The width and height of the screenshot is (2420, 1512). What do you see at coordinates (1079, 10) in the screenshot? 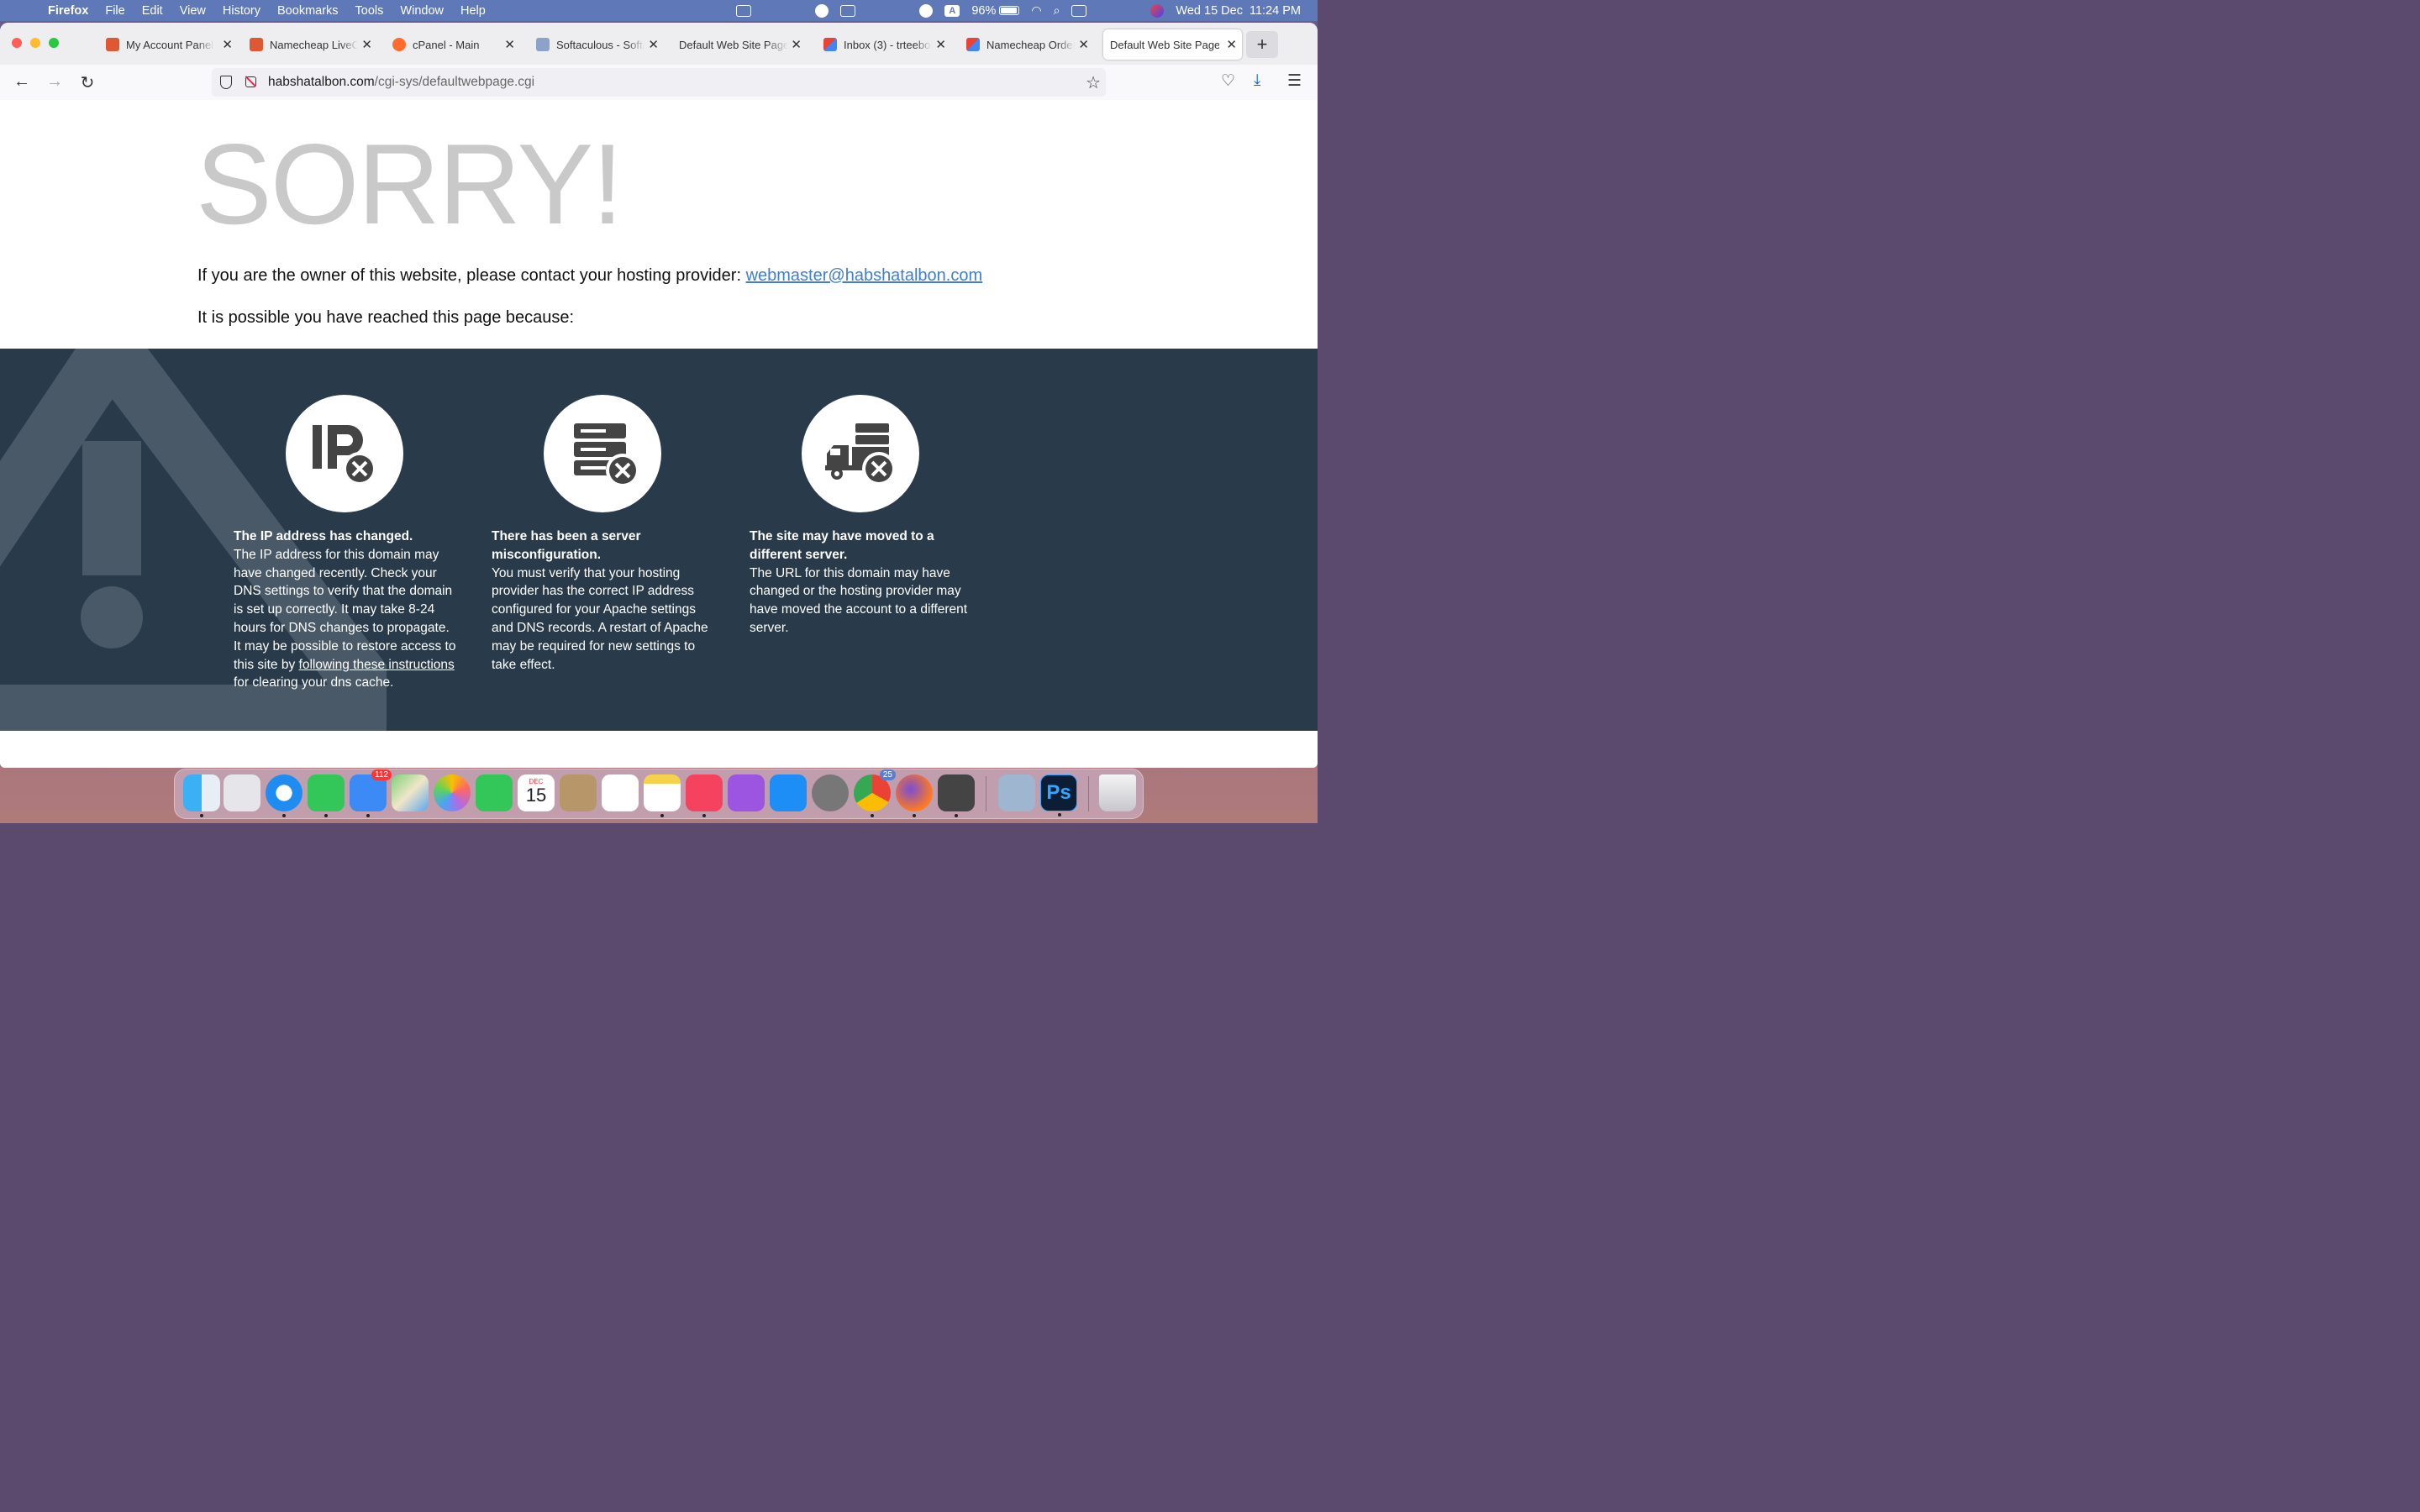
I see `control-center-icon` at bounding box center [1079, 10].